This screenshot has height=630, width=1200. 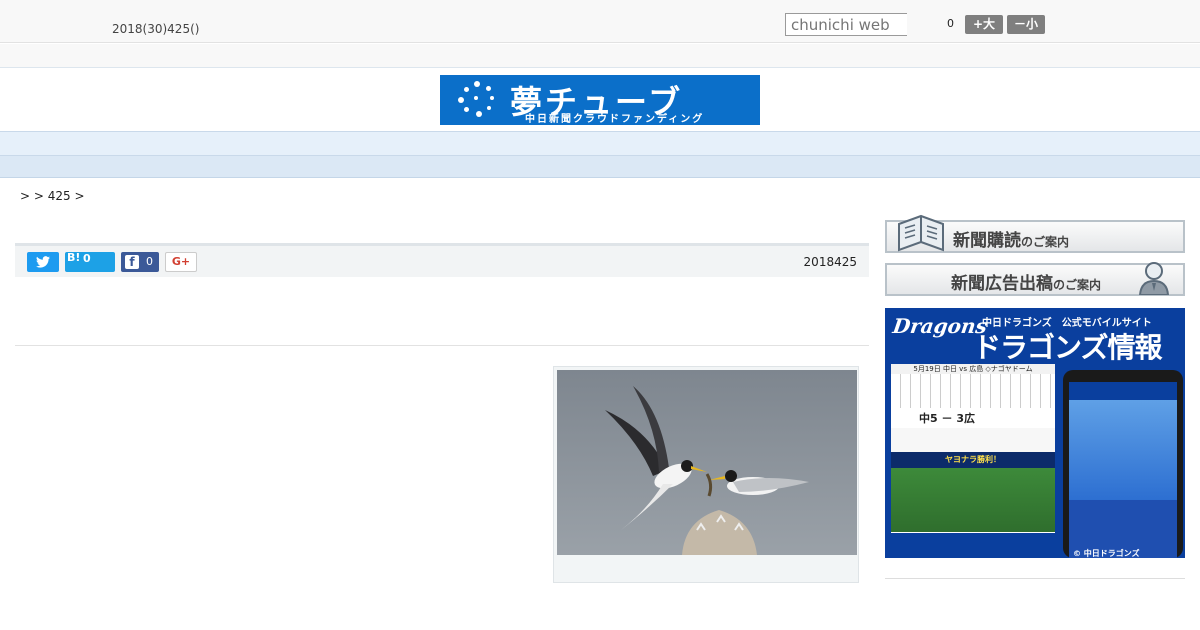 I want to click on current-date: 2018(30)425(), so click(x=156, y=29).